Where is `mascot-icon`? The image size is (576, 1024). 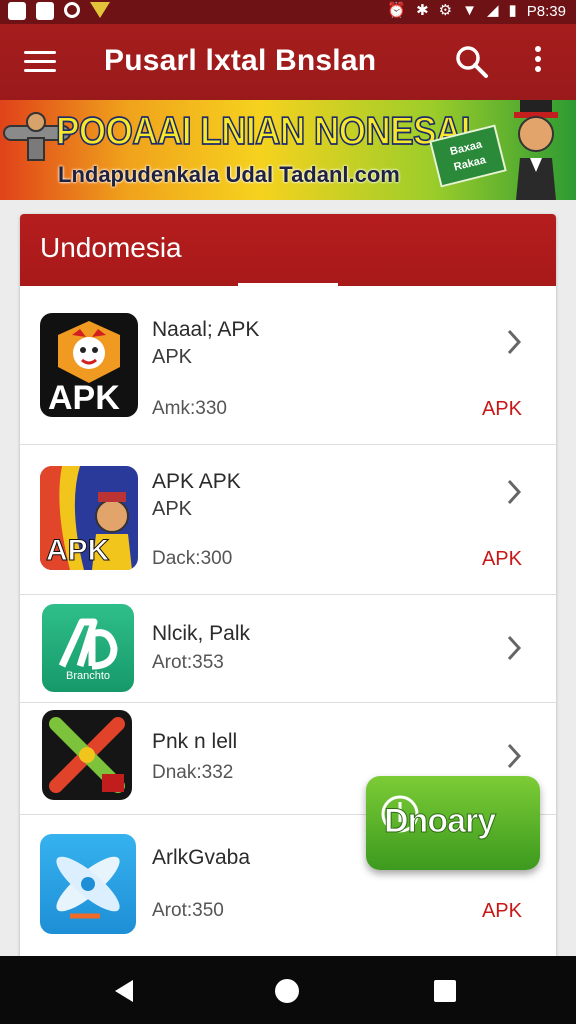 mascot-icon is located at coordinates (536, 150).